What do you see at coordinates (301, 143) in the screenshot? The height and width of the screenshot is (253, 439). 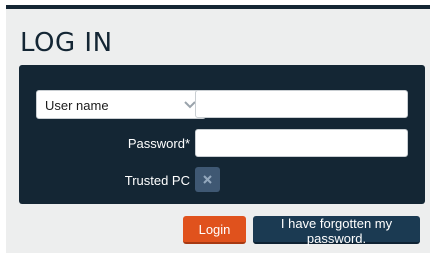 I see `password-input` at bounding box center [301, 143].